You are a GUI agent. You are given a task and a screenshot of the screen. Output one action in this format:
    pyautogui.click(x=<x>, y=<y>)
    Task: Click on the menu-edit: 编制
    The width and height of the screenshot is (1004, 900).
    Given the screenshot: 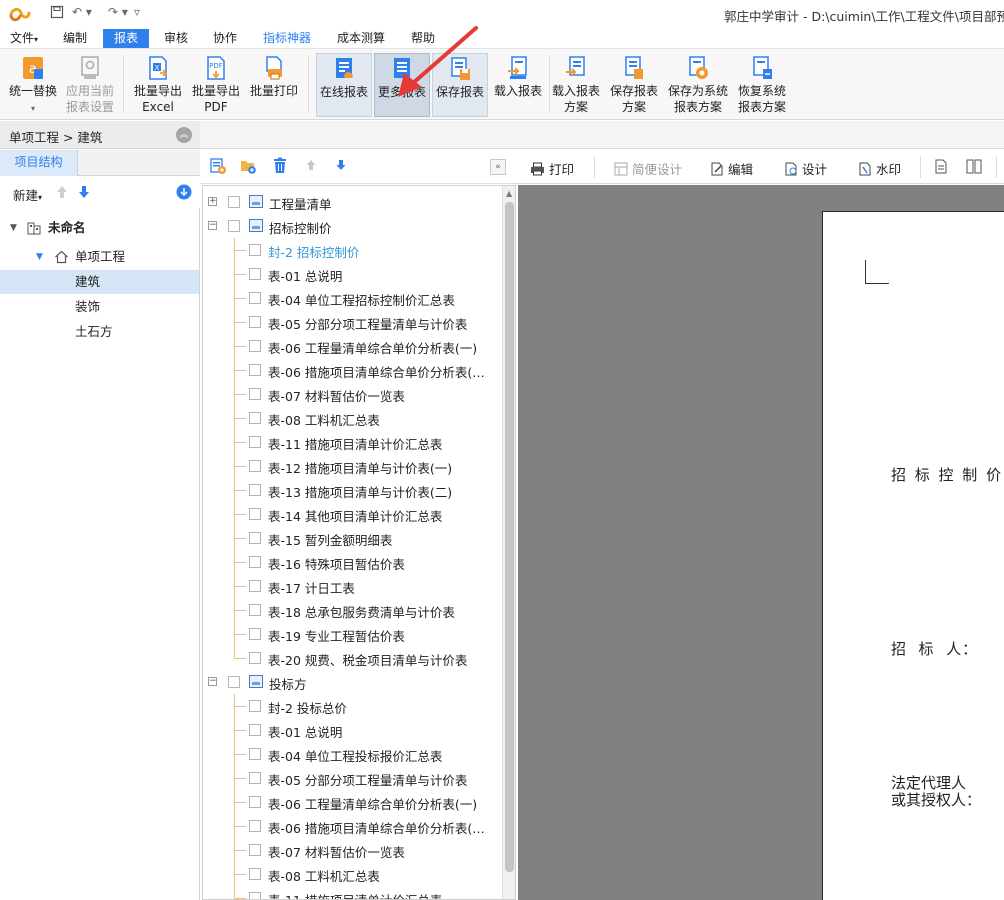 What is the action you would take?
    pyautogui.click(x=75, y=38)
    